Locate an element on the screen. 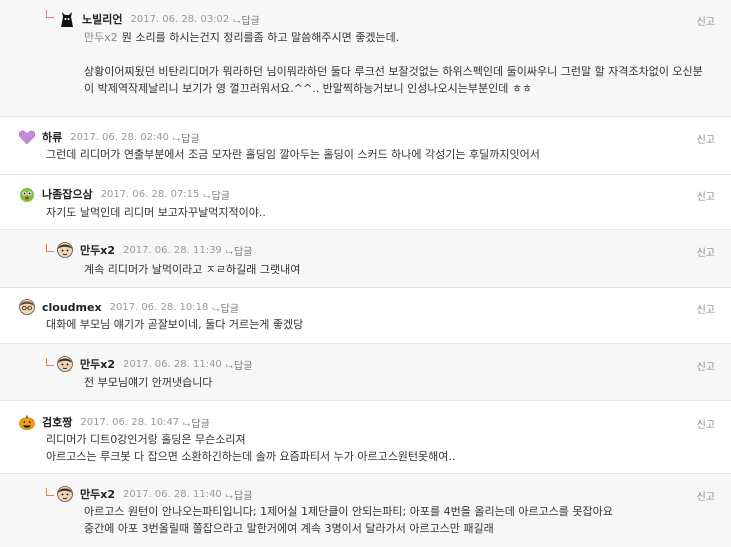  comment-author: 노빌리언 is located at coordinates (102, 19).